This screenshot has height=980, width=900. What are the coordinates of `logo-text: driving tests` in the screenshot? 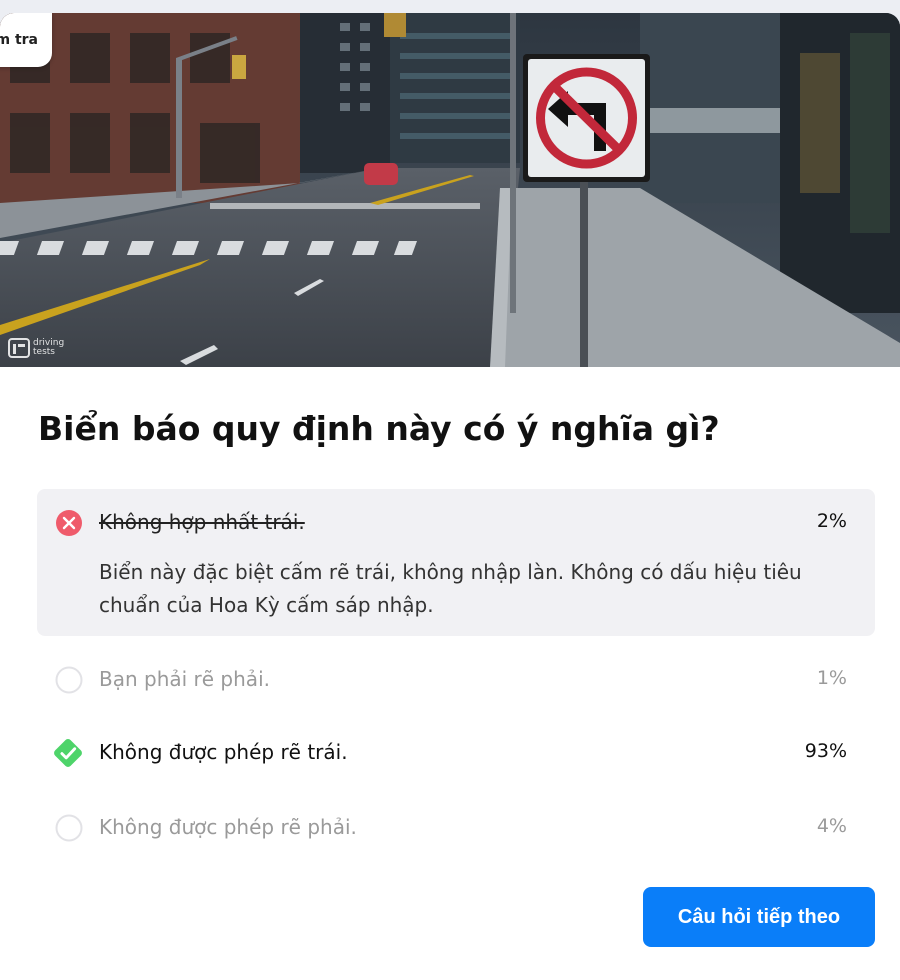 It's located at (49, 347).